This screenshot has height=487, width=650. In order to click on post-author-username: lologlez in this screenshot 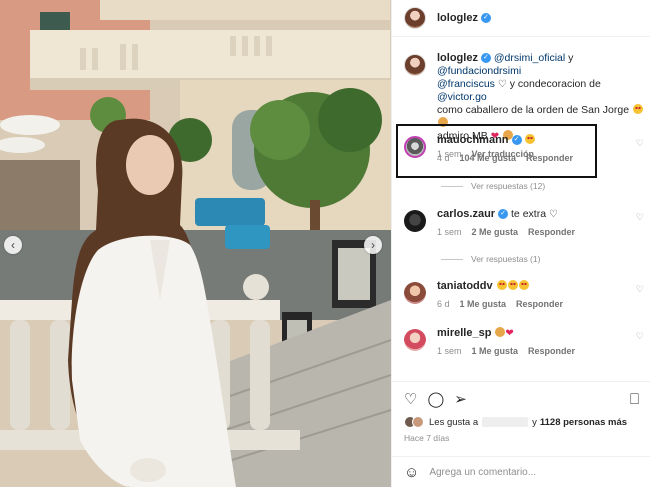, I will do `click(457, 18)`.